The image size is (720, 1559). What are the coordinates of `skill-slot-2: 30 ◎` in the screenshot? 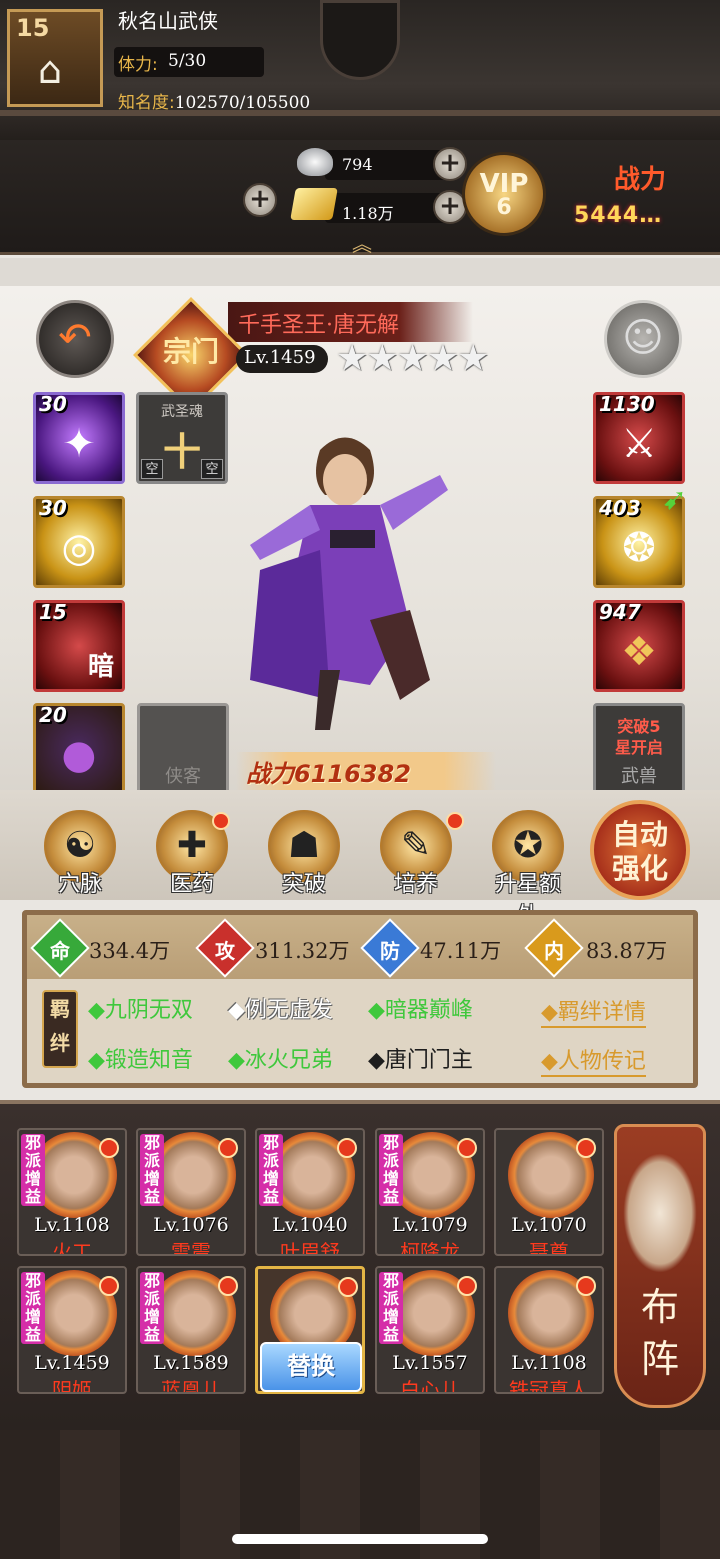 It's located at (79, 542).